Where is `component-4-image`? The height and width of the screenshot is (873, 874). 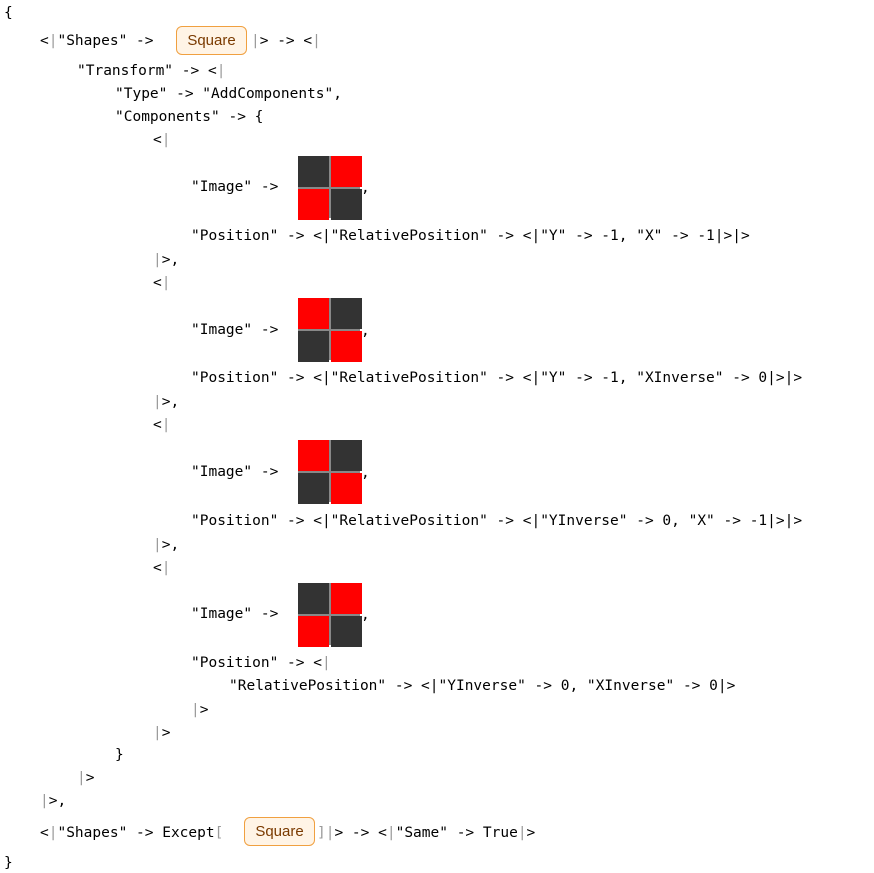
component-4-image is located at coordinates (330, 615).